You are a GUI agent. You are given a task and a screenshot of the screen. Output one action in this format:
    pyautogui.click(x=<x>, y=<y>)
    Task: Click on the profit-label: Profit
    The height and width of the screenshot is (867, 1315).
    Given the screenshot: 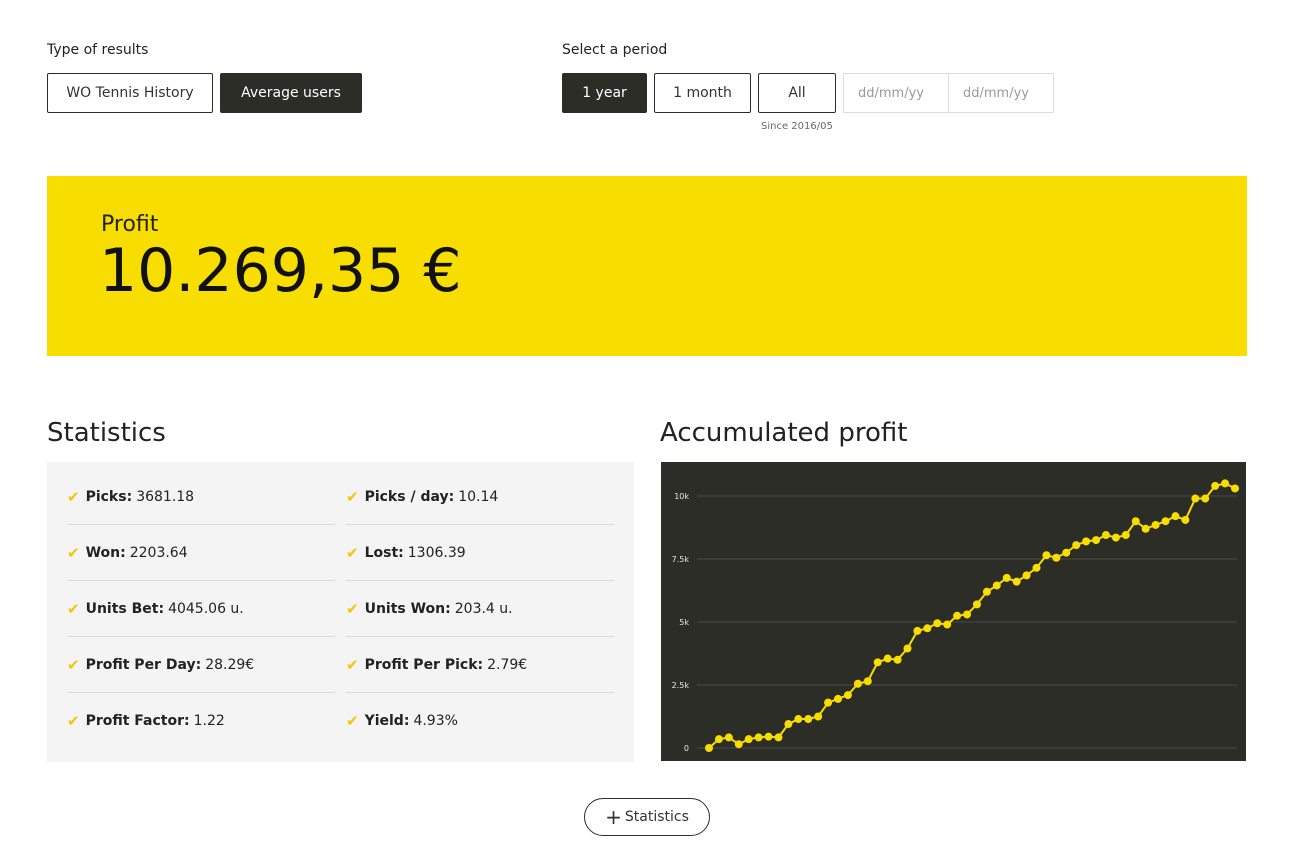 What is the action you would take?
    pyautogui.click(x=130, y=224)
    